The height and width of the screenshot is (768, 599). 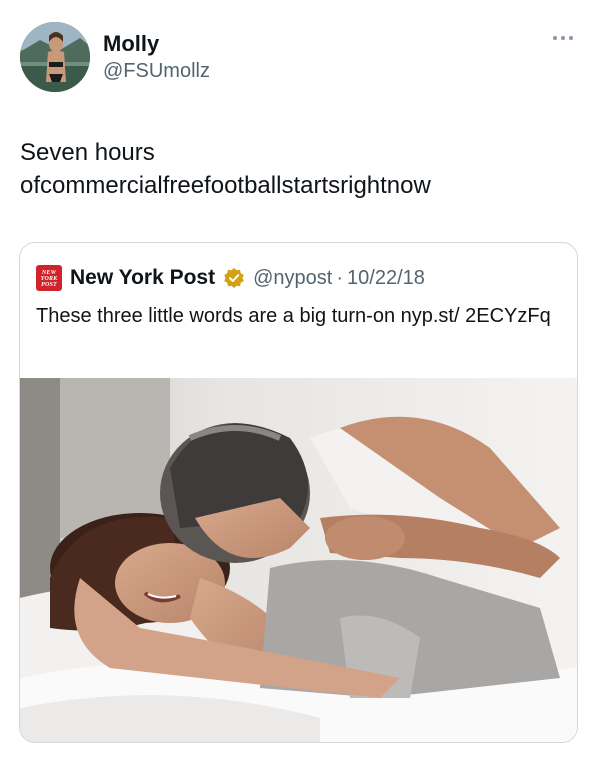 What do you see at coordinates (156, 71) in the screenshot?
I see `author-handle: @FSUmollz` at bounding box center [156, 71].